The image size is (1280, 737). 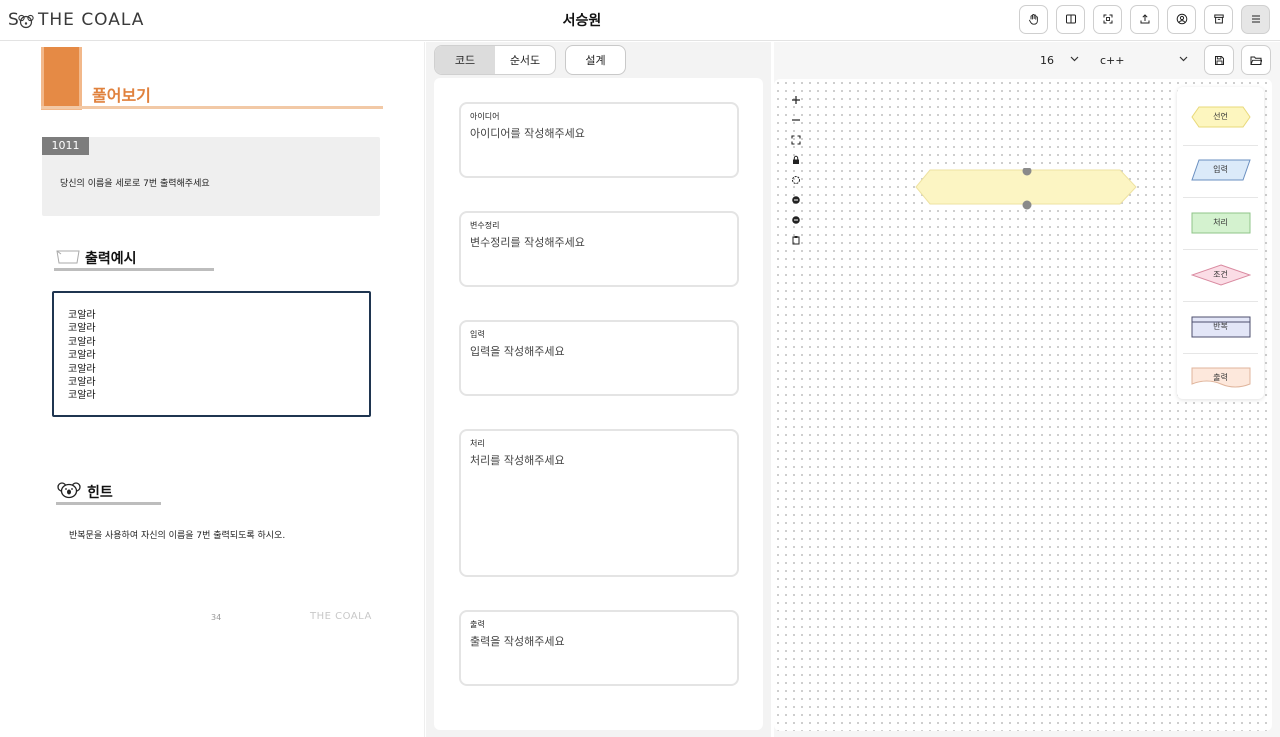 What do you see at coordinates (211, 176) in the screenshot?
I see `problem-box: 1011 당신의 이름을 세로로 7번 출력해주세요` at bounding box center [211, 176].